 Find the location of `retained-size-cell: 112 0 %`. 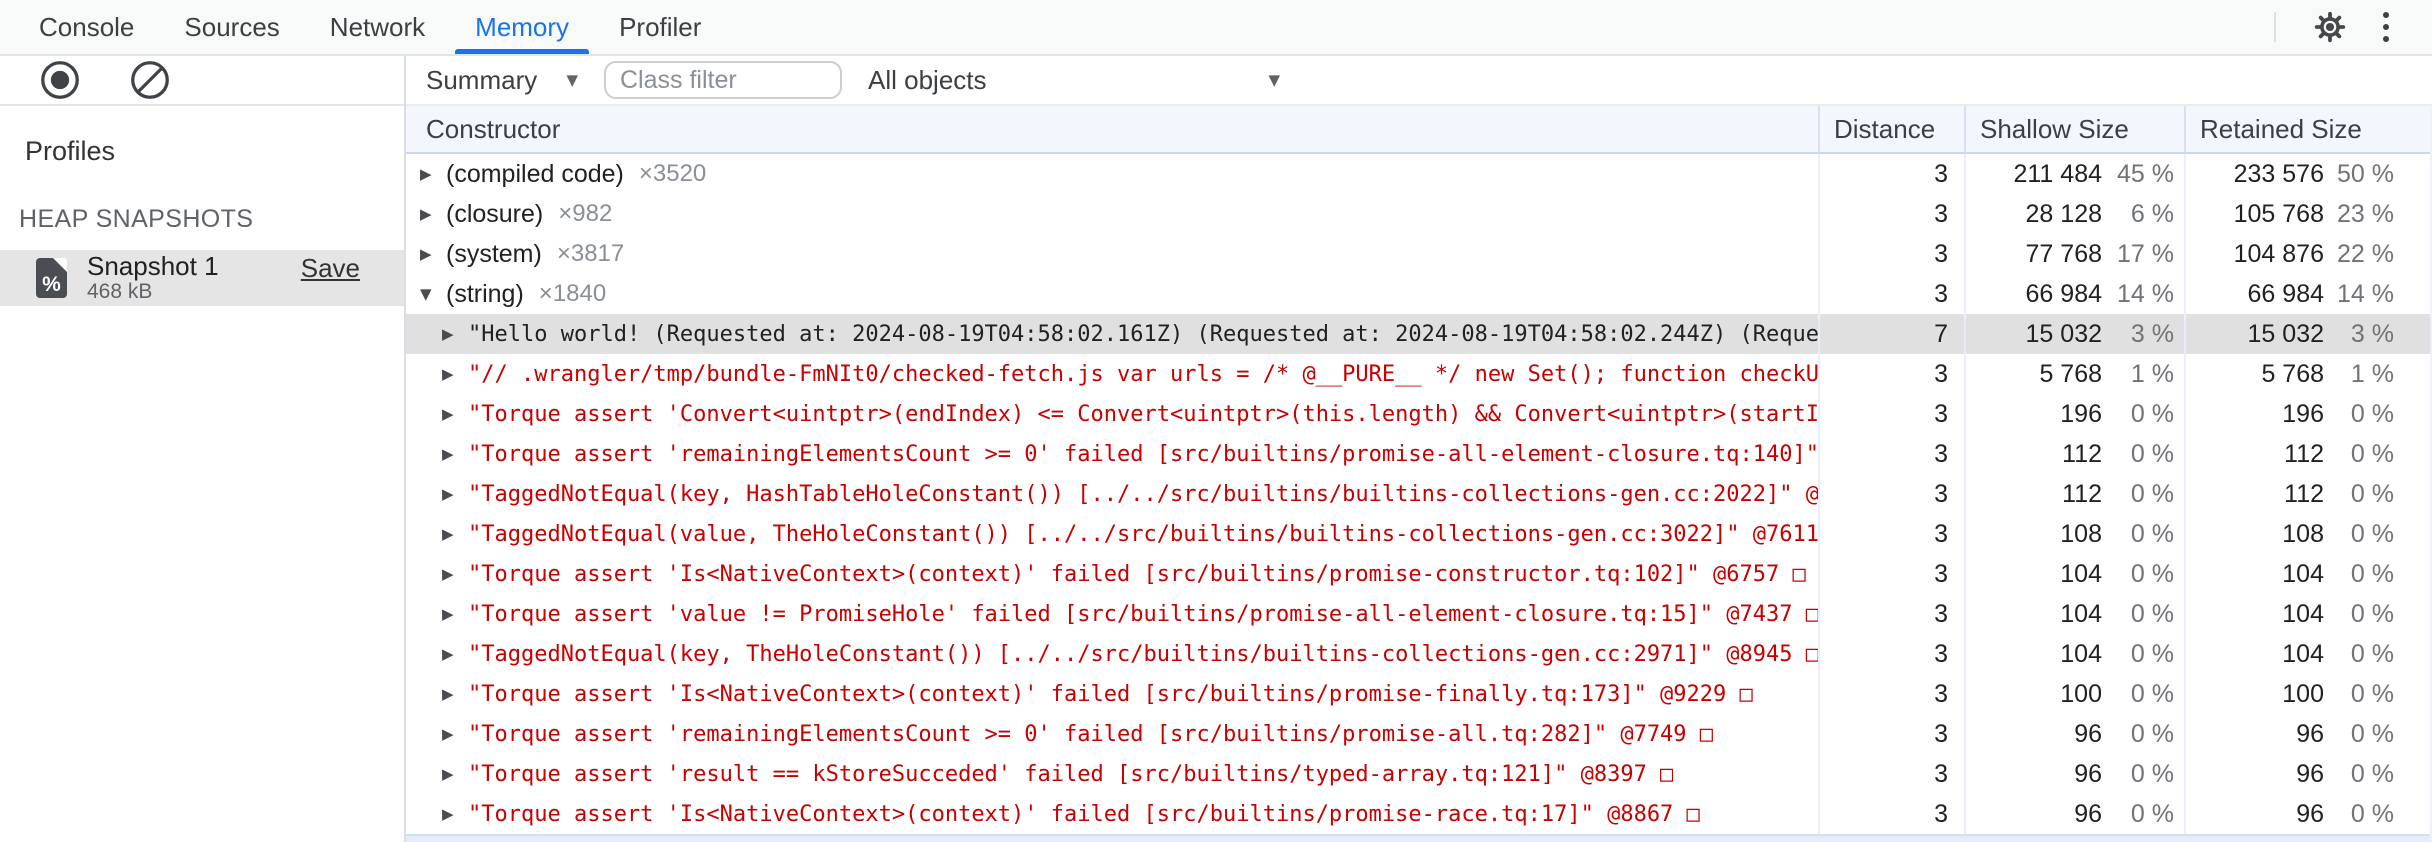

retained-size-cell: 112 0 % is located at coordinates (2307, 494).